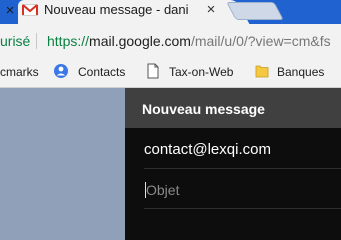  Describe the element at coordinates (15, 41) in the screenshot. I see `security-indicator: urisé` at that location.